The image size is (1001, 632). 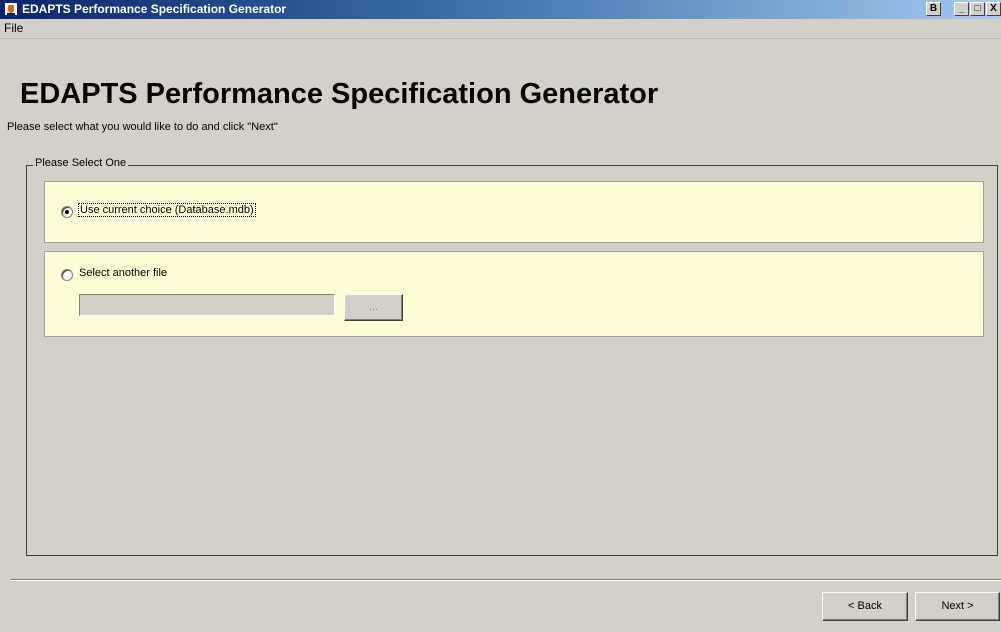 I want to click on java-icon, so click(x=11, y=9).